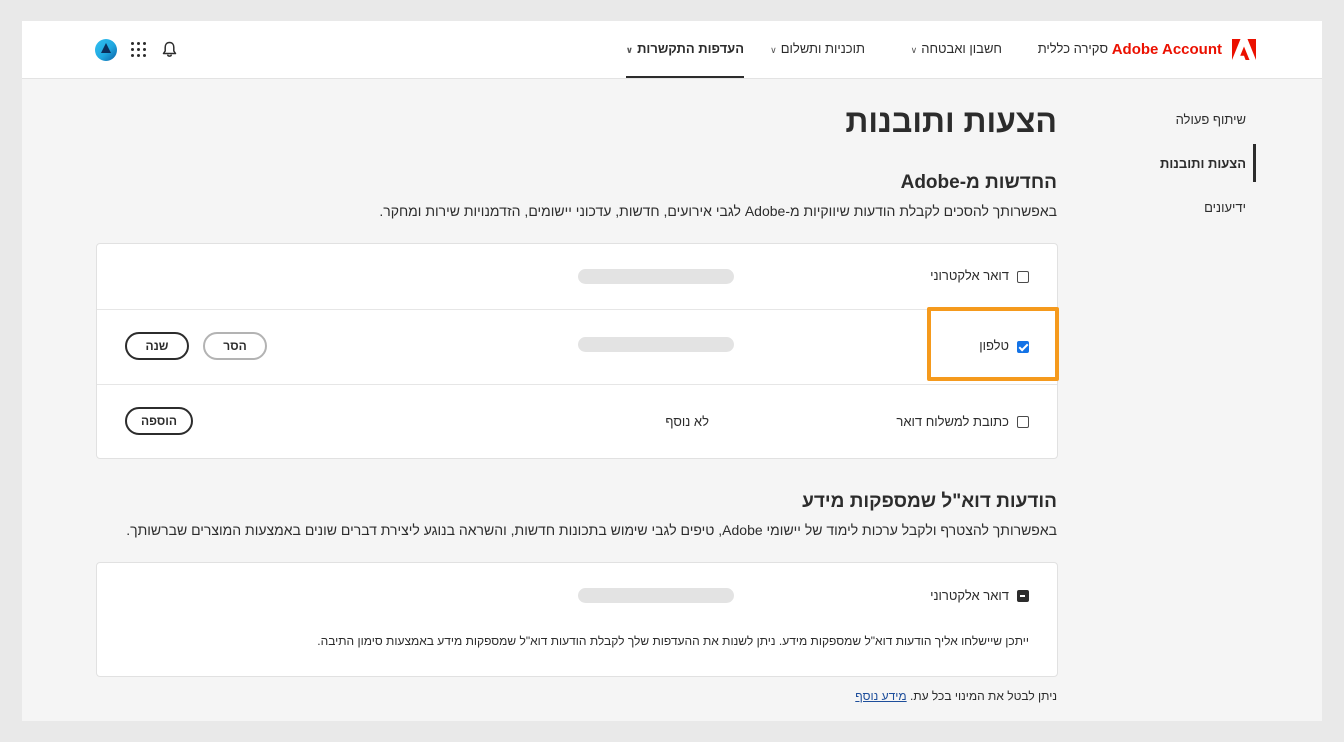 The image size is (1344, 742). I want to click on bell-icon, so click(169, 49).